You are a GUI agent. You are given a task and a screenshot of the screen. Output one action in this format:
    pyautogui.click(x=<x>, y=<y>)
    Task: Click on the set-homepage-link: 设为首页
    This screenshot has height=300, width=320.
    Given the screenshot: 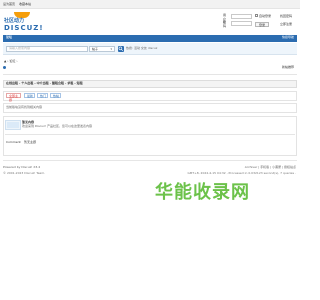 What is the action you would take?
    pyautogui.click(x=9, y=4)
    